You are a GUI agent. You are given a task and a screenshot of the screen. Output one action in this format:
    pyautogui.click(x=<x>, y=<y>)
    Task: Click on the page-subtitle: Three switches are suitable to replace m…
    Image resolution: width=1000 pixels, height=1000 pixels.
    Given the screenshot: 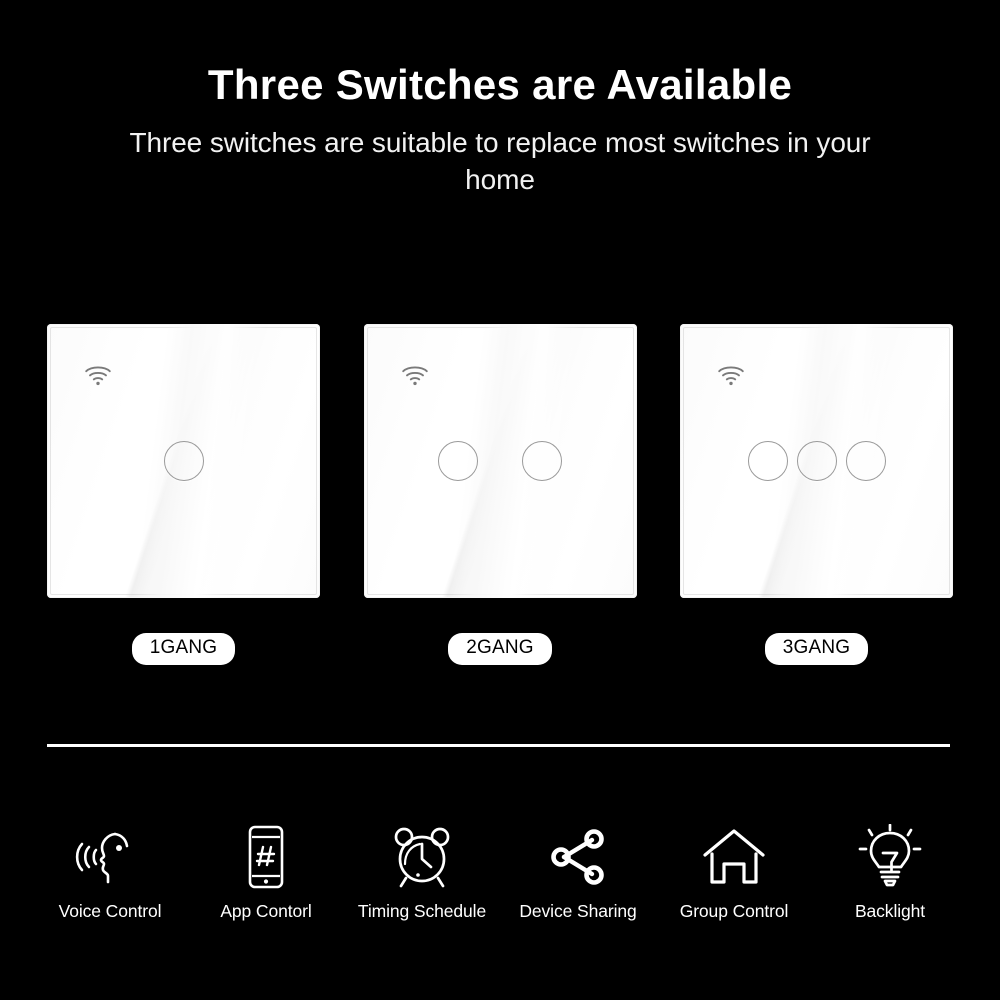 What is the action you would take?
    pyautogui.click(x=500, y=161)
    